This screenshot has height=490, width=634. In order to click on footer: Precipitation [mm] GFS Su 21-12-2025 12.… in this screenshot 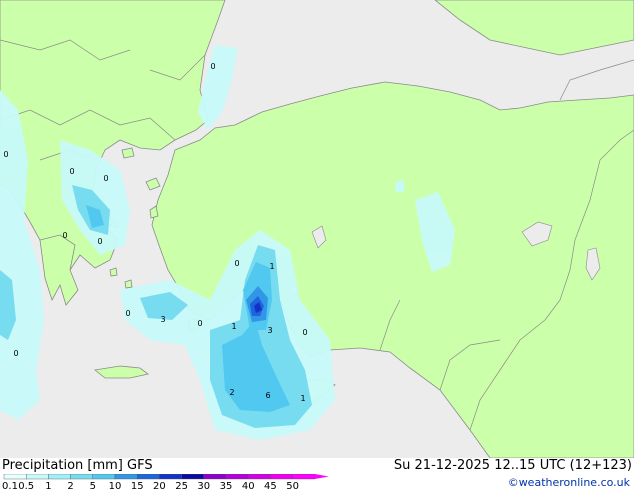, I will do `click(317, 474)`.